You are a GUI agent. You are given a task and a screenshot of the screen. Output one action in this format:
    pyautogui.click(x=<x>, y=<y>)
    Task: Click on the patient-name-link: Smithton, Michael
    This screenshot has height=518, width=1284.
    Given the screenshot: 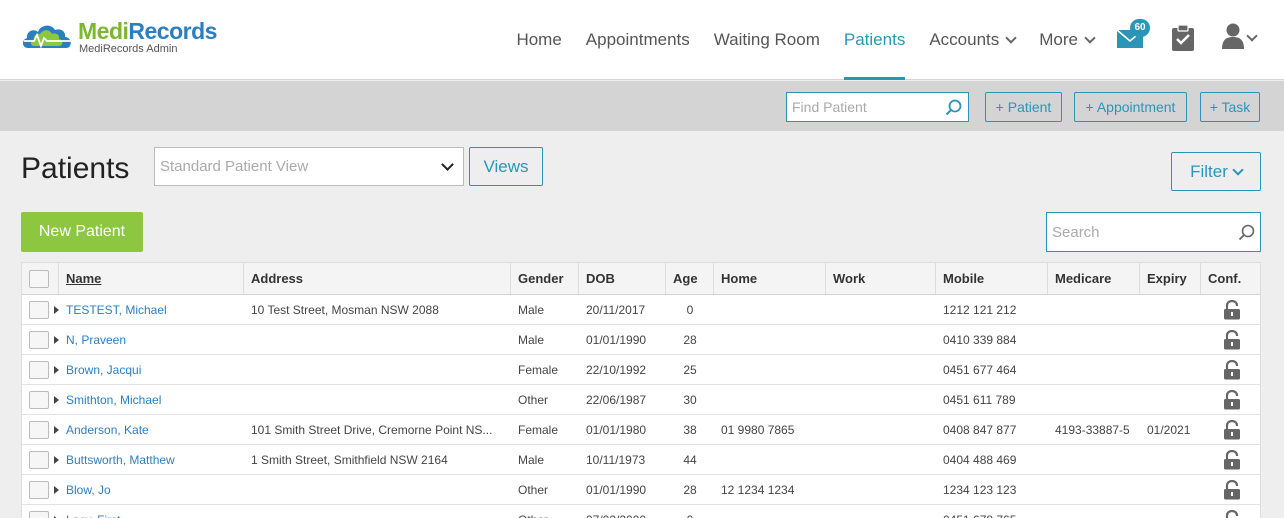 What is the action you would take?
    pyautogui.click(x=151, y=399)
    